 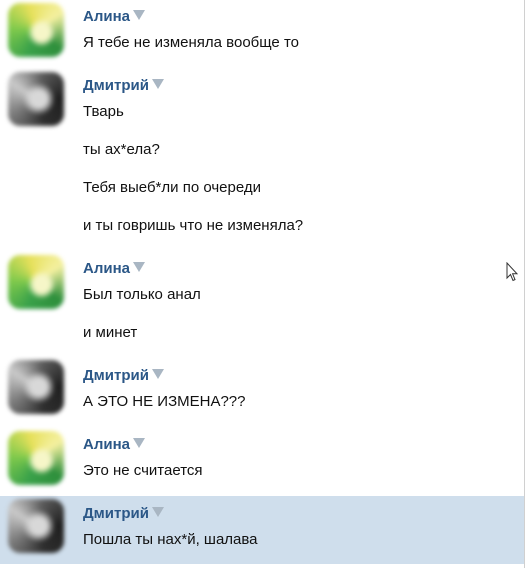 What do you see at coordinates (143, 470) in the screenshot?
I see `message-text: Это не считается` at bounding box center [143, 470].